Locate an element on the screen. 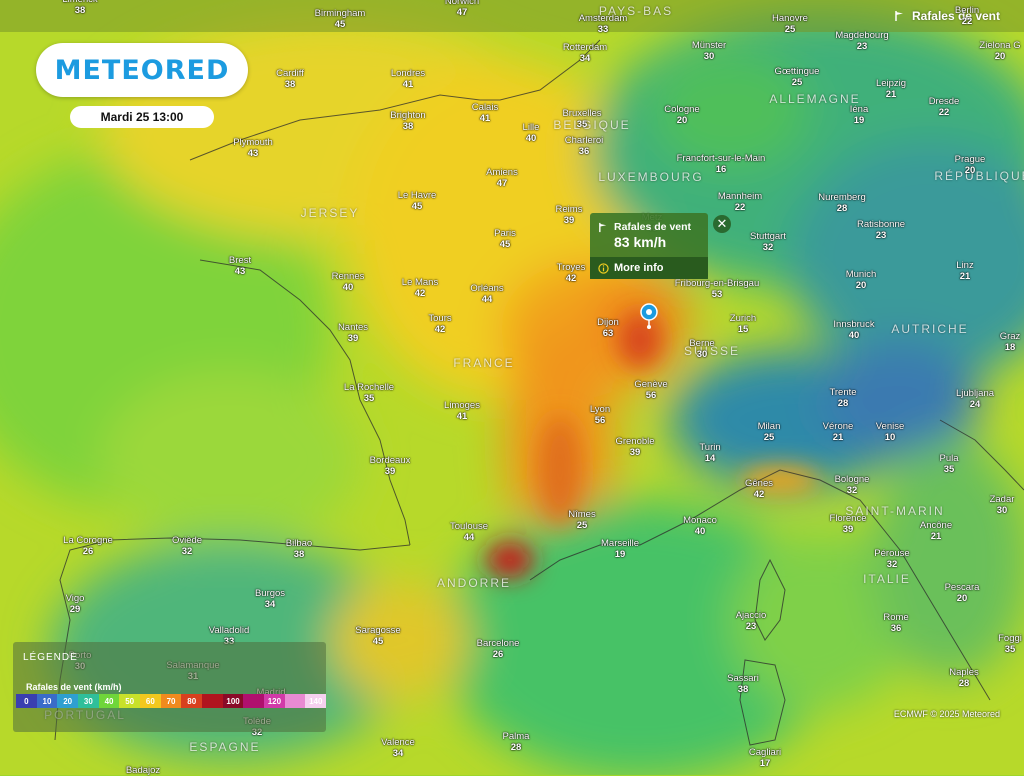 This screenshot has width=1024, height=776. city-marker: Limoges 41 is located at coordinates (462, 411).